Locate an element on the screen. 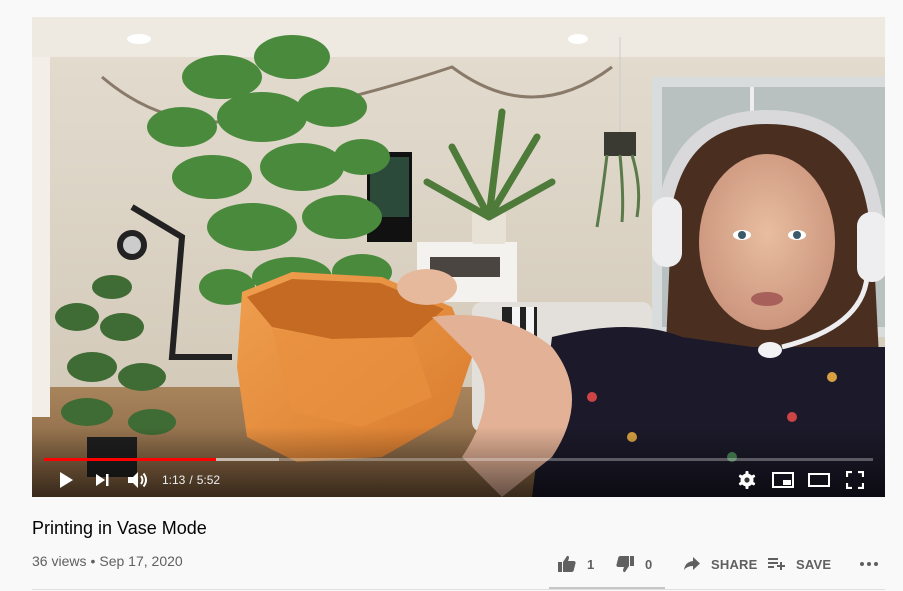 This screenshot has height=591, width=903. current-time: 1:13 is located at coordinates (174, 480).